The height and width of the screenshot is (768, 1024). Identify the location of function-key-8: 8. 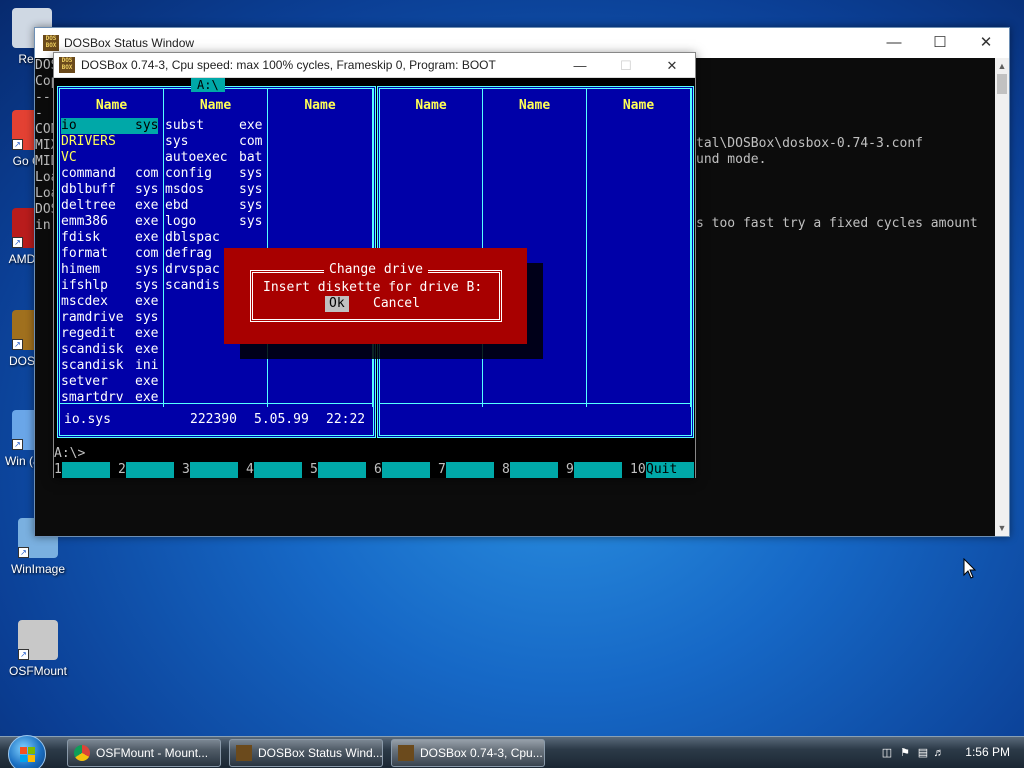
(530, 470).